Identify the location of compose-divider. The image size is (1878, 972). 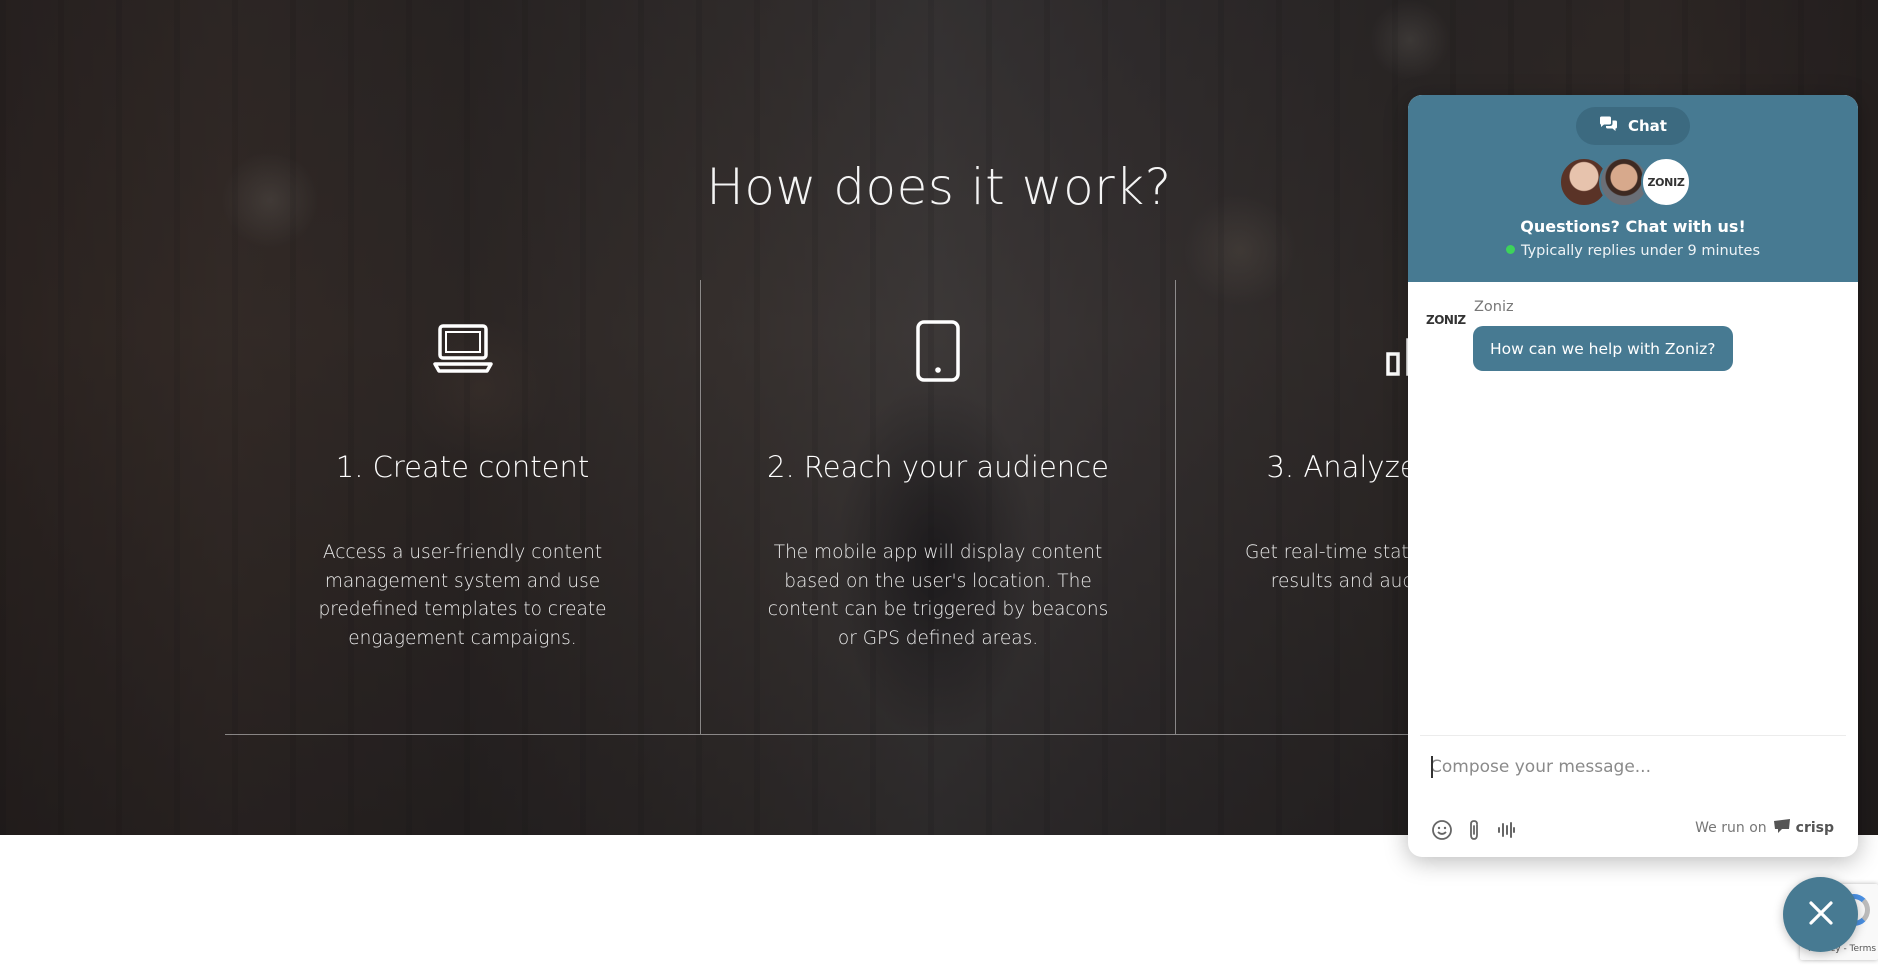
(1633, 735).